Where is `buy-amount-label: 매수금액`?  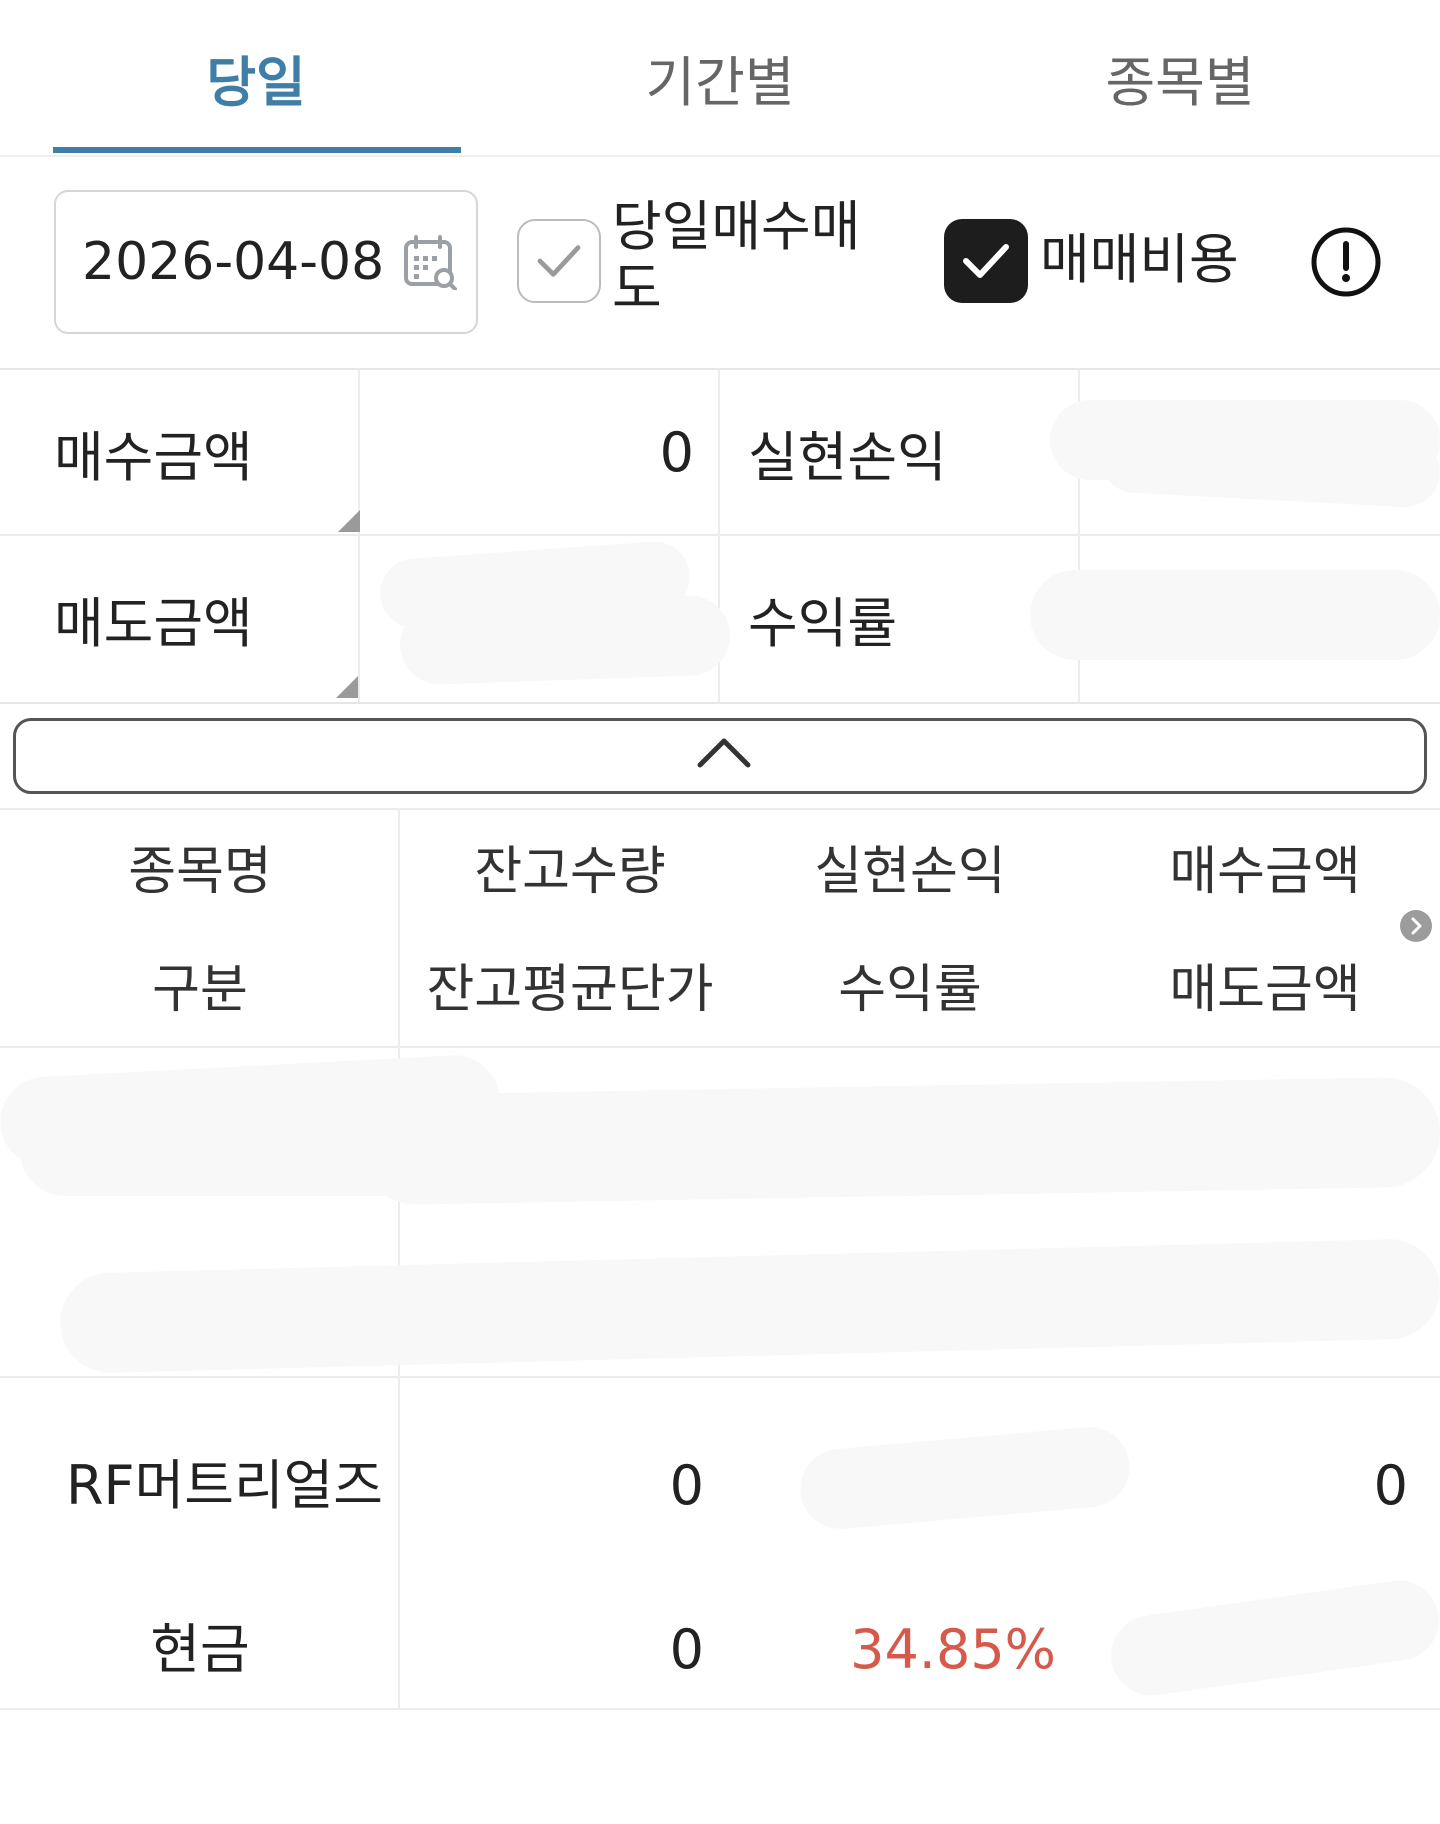
buy-amount-label: 매수금액 is located at coordinates (153, 457).